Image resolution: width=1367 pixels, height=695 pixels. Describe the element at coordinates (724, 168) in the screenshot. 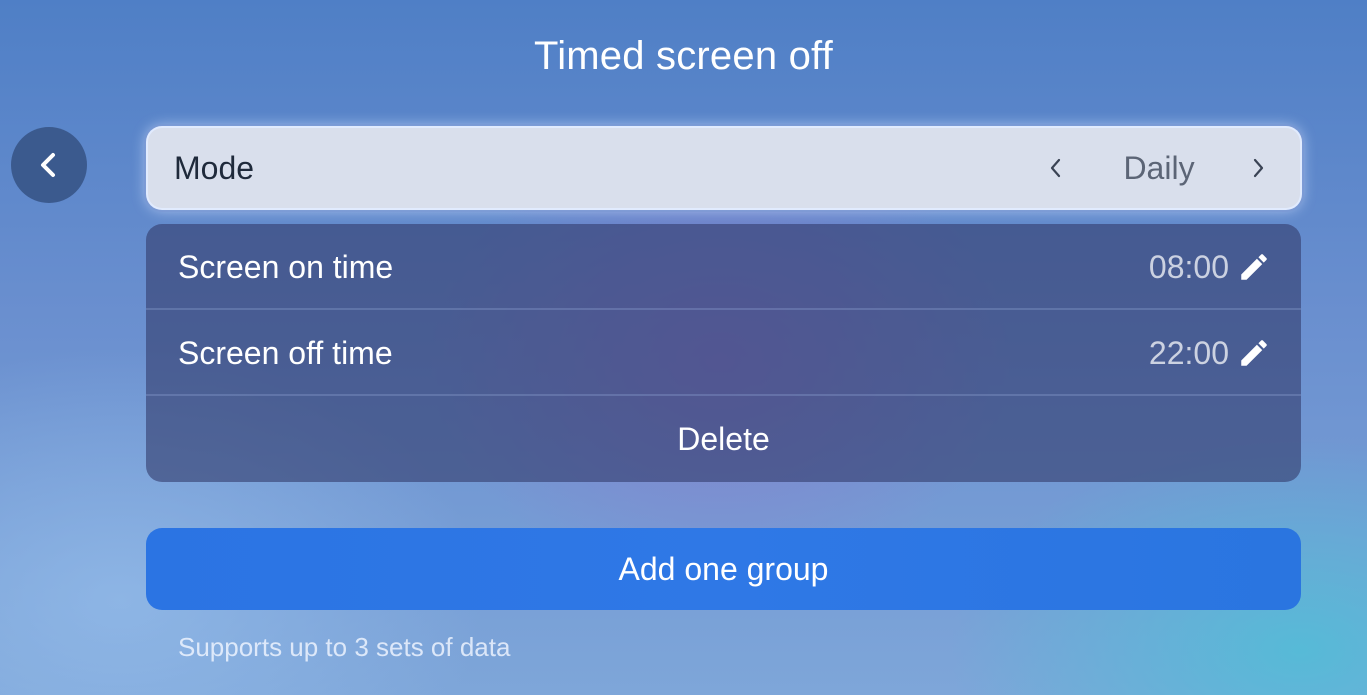

I see `mode-selector: Mode Daily` at that location.